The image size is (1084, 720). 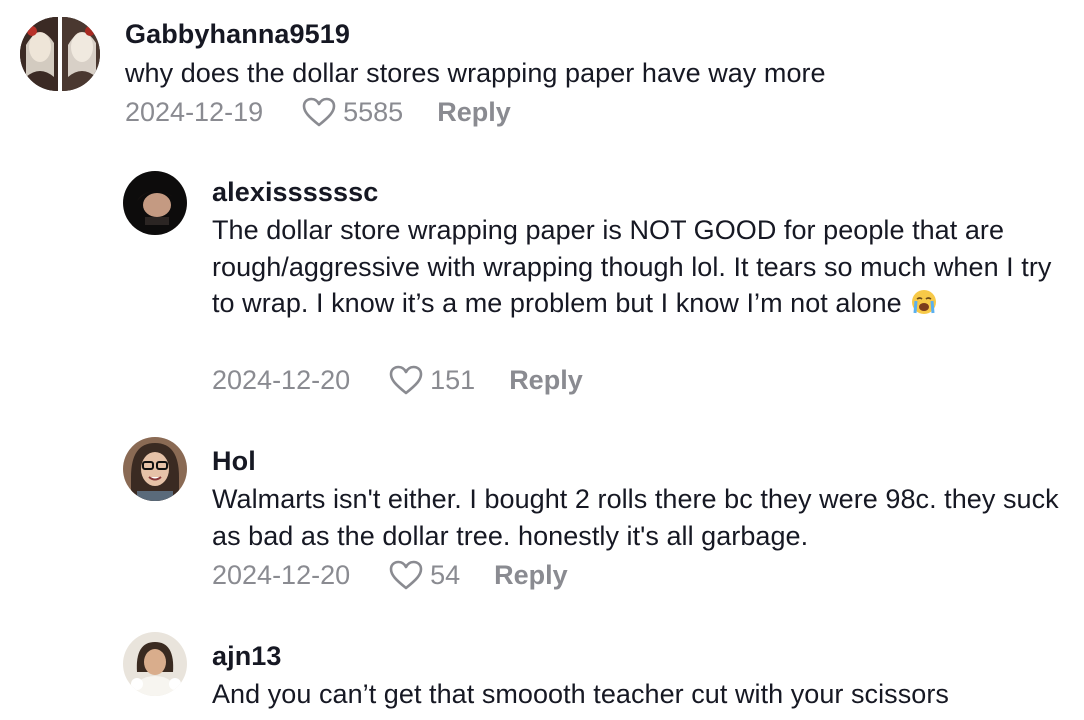 I want to click on like-button: 5585, so click(x=352, y=112).